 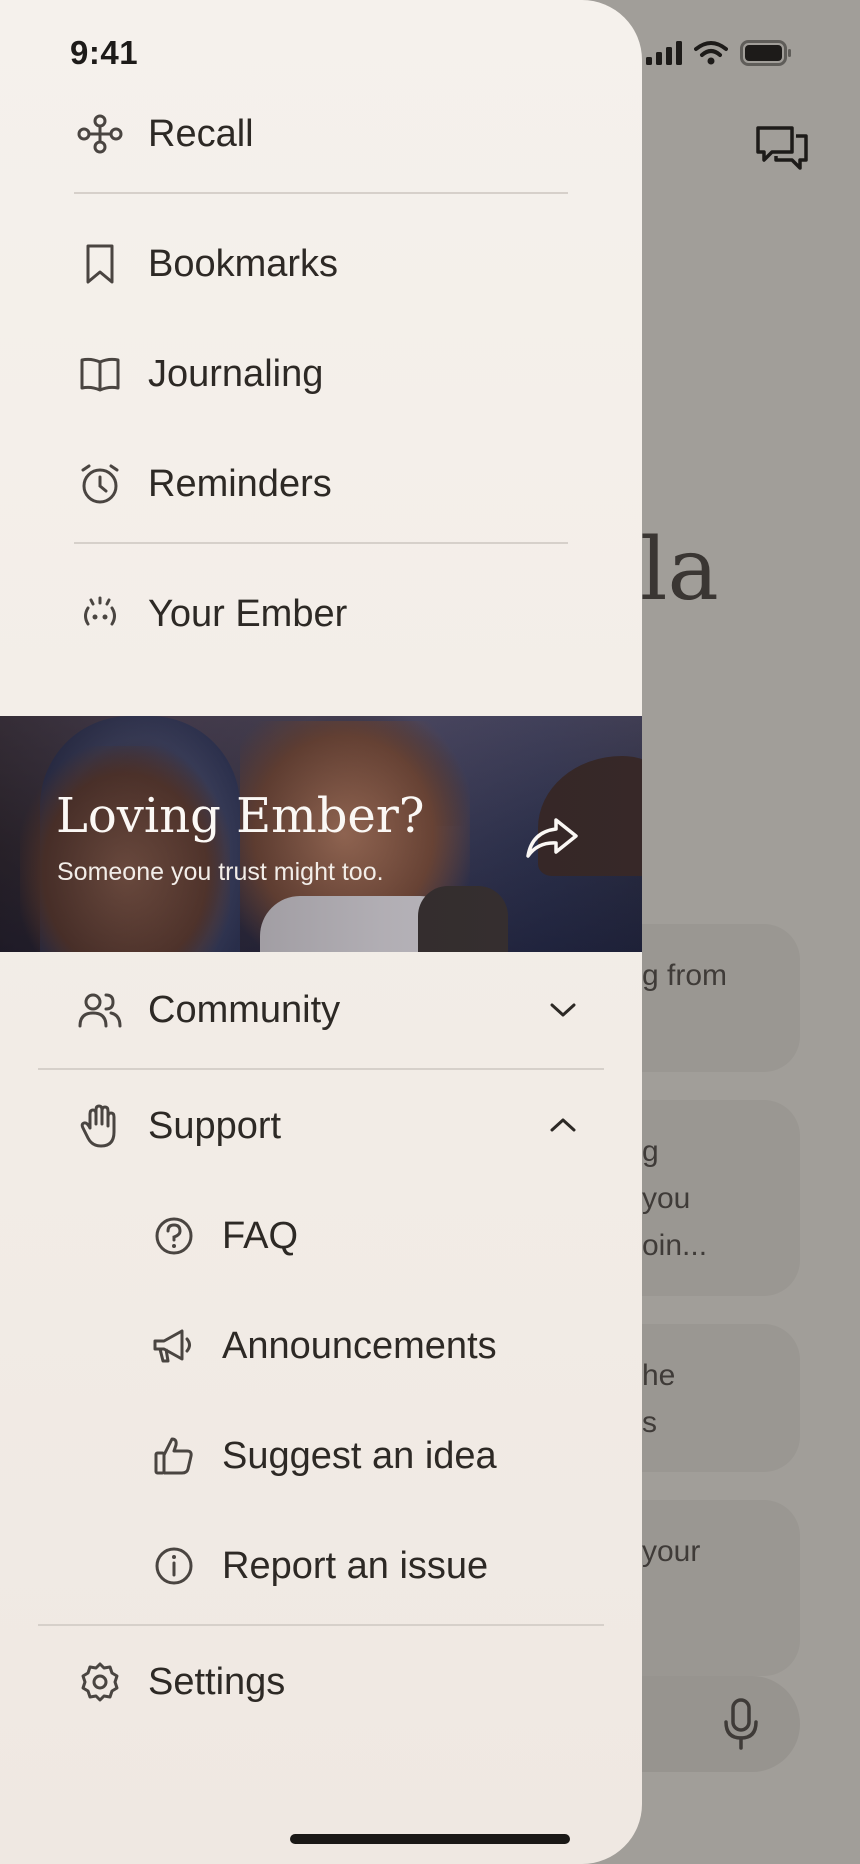 What do you see at coordinates (100, 484) in the screenshot?
I see `alarm-clock-icon` at bounding box center [100, 484].